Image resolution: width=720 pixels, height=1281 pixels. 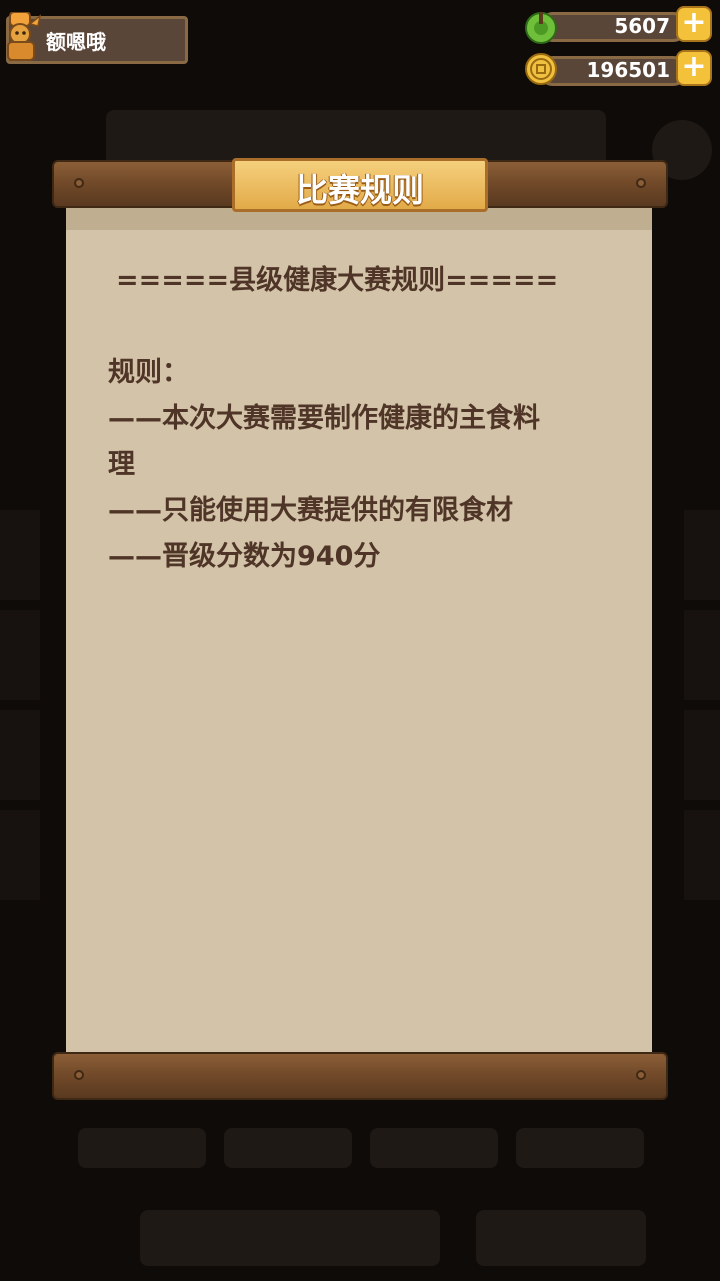 What do you see at coordinates (310, 510) in the screenshot?
I see `rule-line-2: ——只能使用大赛提供的有限食材` at bounding box center [310, 510].